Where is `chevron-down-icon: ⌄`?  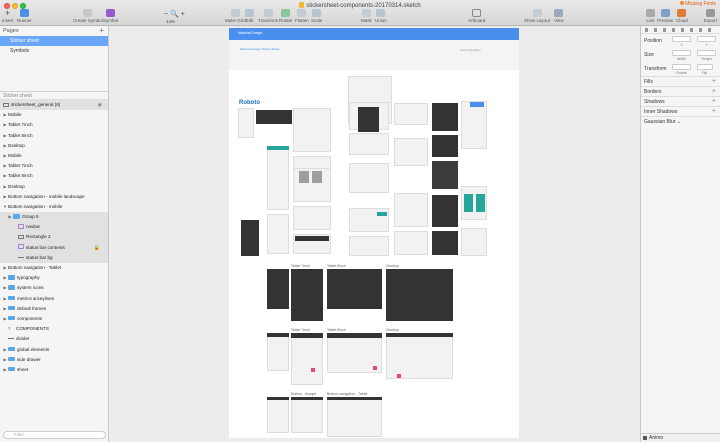 chevron-down-icon: ⌄ is located at coordinates (679, 122).